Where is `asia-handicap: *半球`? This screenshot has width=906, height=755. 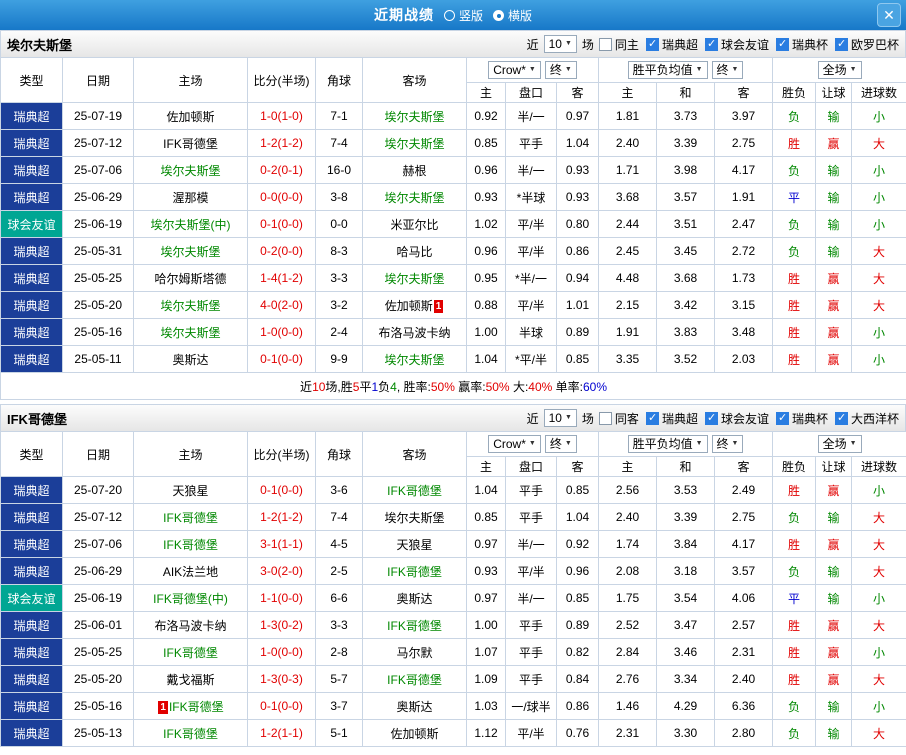
asia-handicap: *半球 is located at coordinates (531, 197).